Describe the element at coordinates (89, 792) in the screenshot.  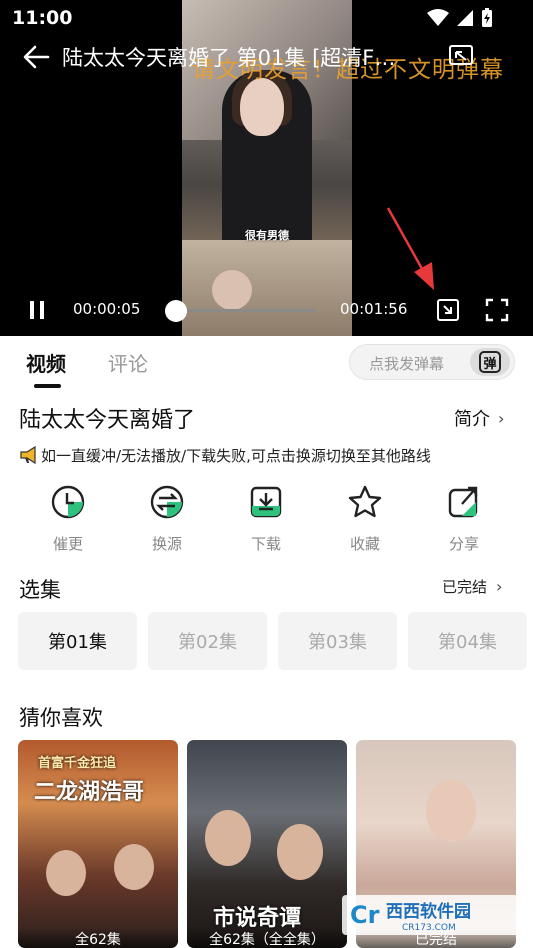
I see `poster-title: 二龙湖浩哥` at that location.